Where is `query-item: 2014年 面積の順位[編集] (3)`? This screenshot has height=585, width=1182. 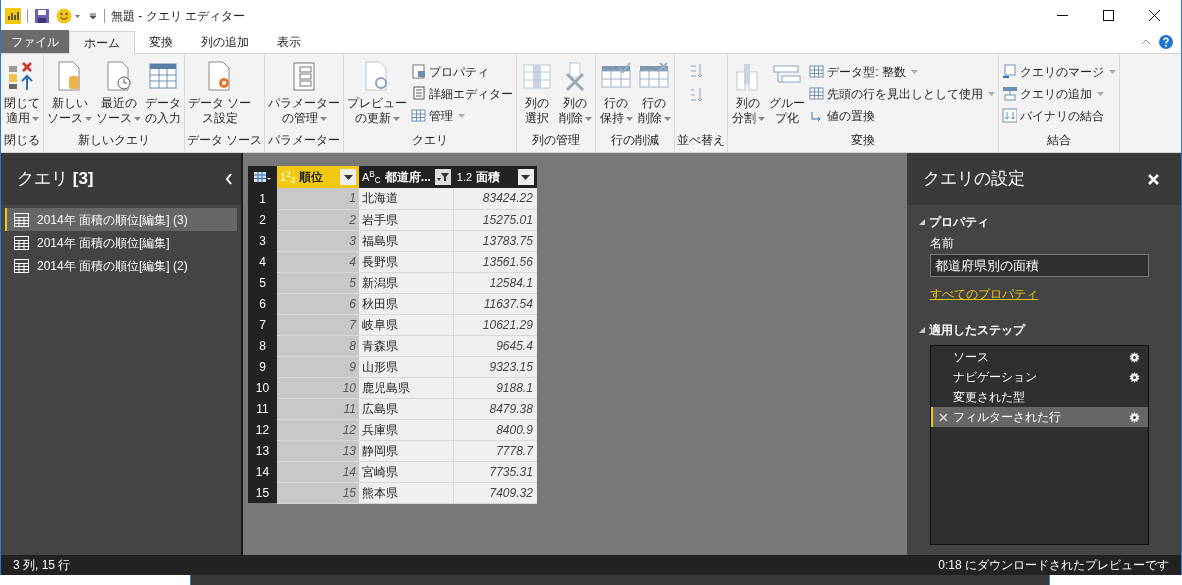 query-item: 2014年 面積の順位[編集] (3) is located at coordinates (121, 219).